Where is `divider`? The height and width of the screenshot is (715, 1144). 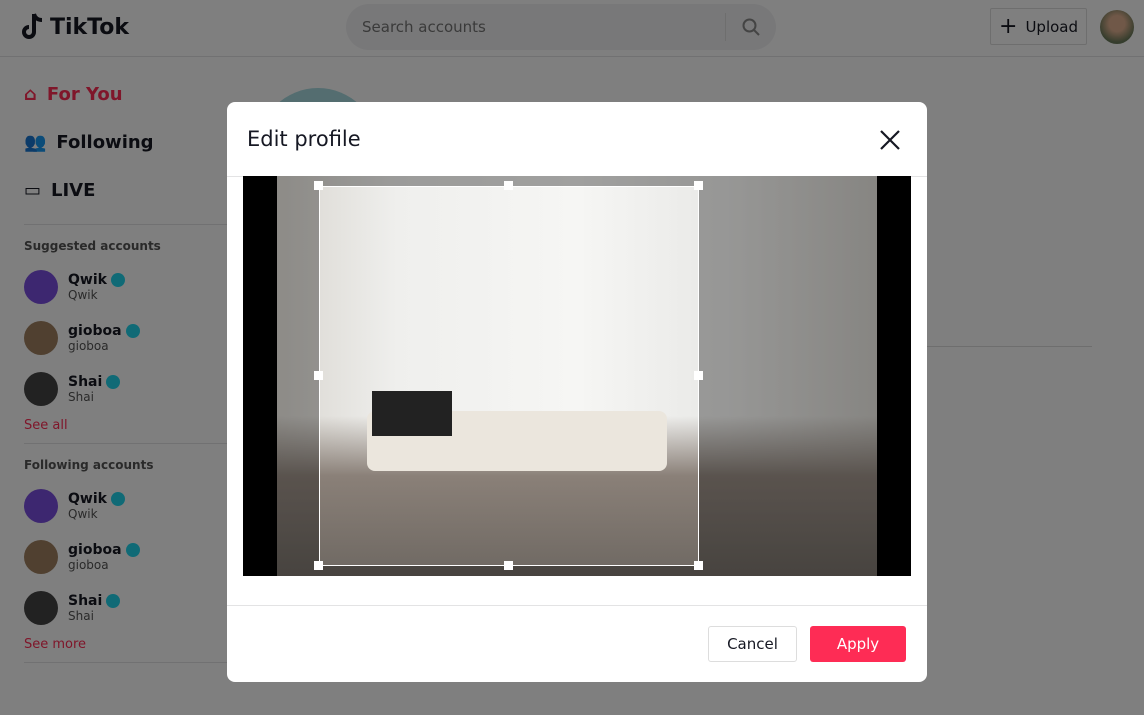 divider is located at coordinates (577, 605).